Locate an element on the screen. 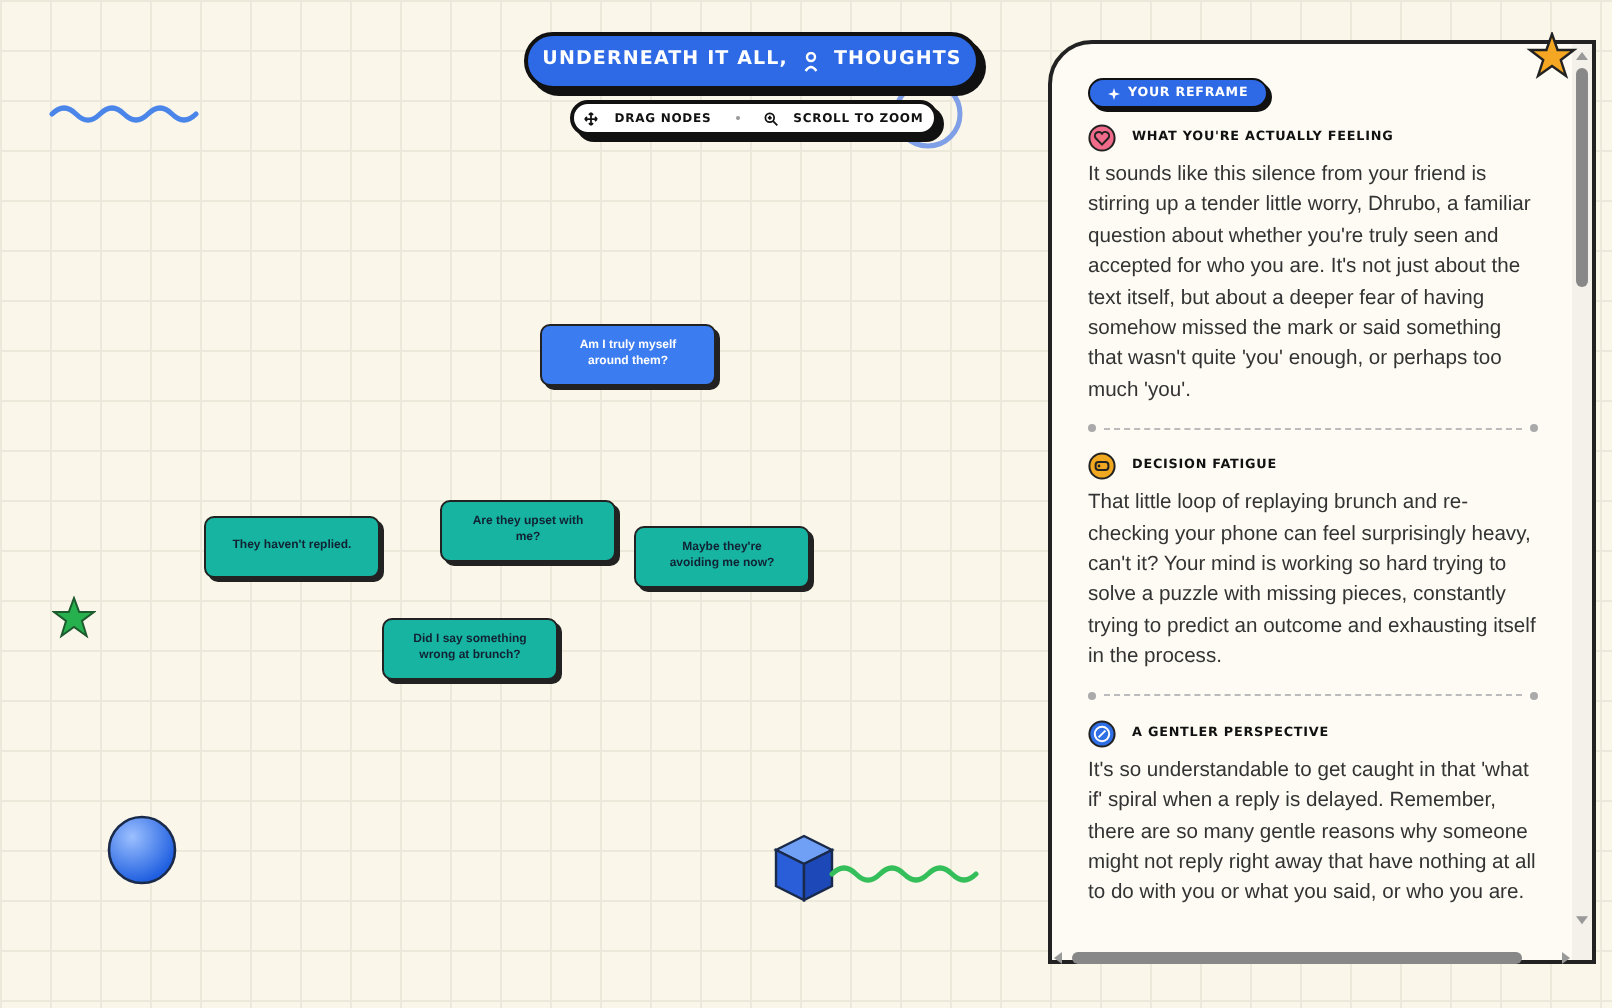 Image resolution: width=1612 pixels, height=1008 pixels. section-text: That little loop of replaying brunch and re-checking your phone can feel surprisingly heavy, can't it? Your mind is working so hard trying to solve a puzzle with missing pieces, constantly trying to predict an outcome and exhausting itself in the process. is located at coordinates (1313, 581).